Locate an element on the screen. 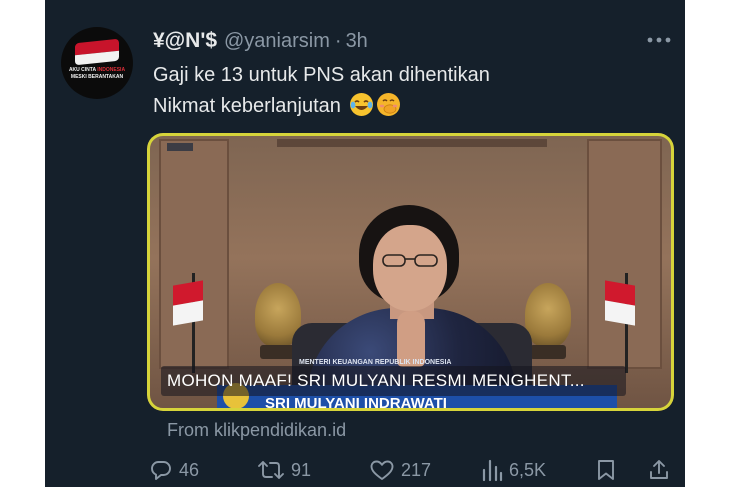 Image resolution: width=730 pixels, height=487 pixels. bookmark-icon is located at coordinates (606, 470).